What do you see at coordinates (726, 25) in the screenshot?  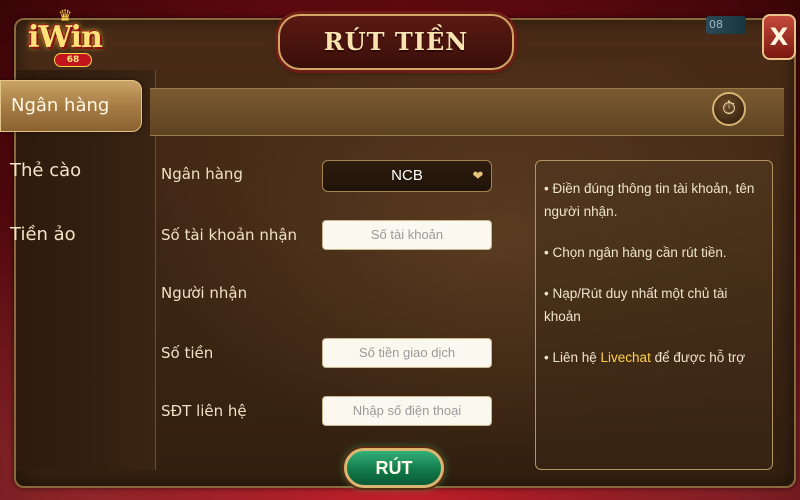 I see `corner-number: 08` at bounding box center [726, 25].